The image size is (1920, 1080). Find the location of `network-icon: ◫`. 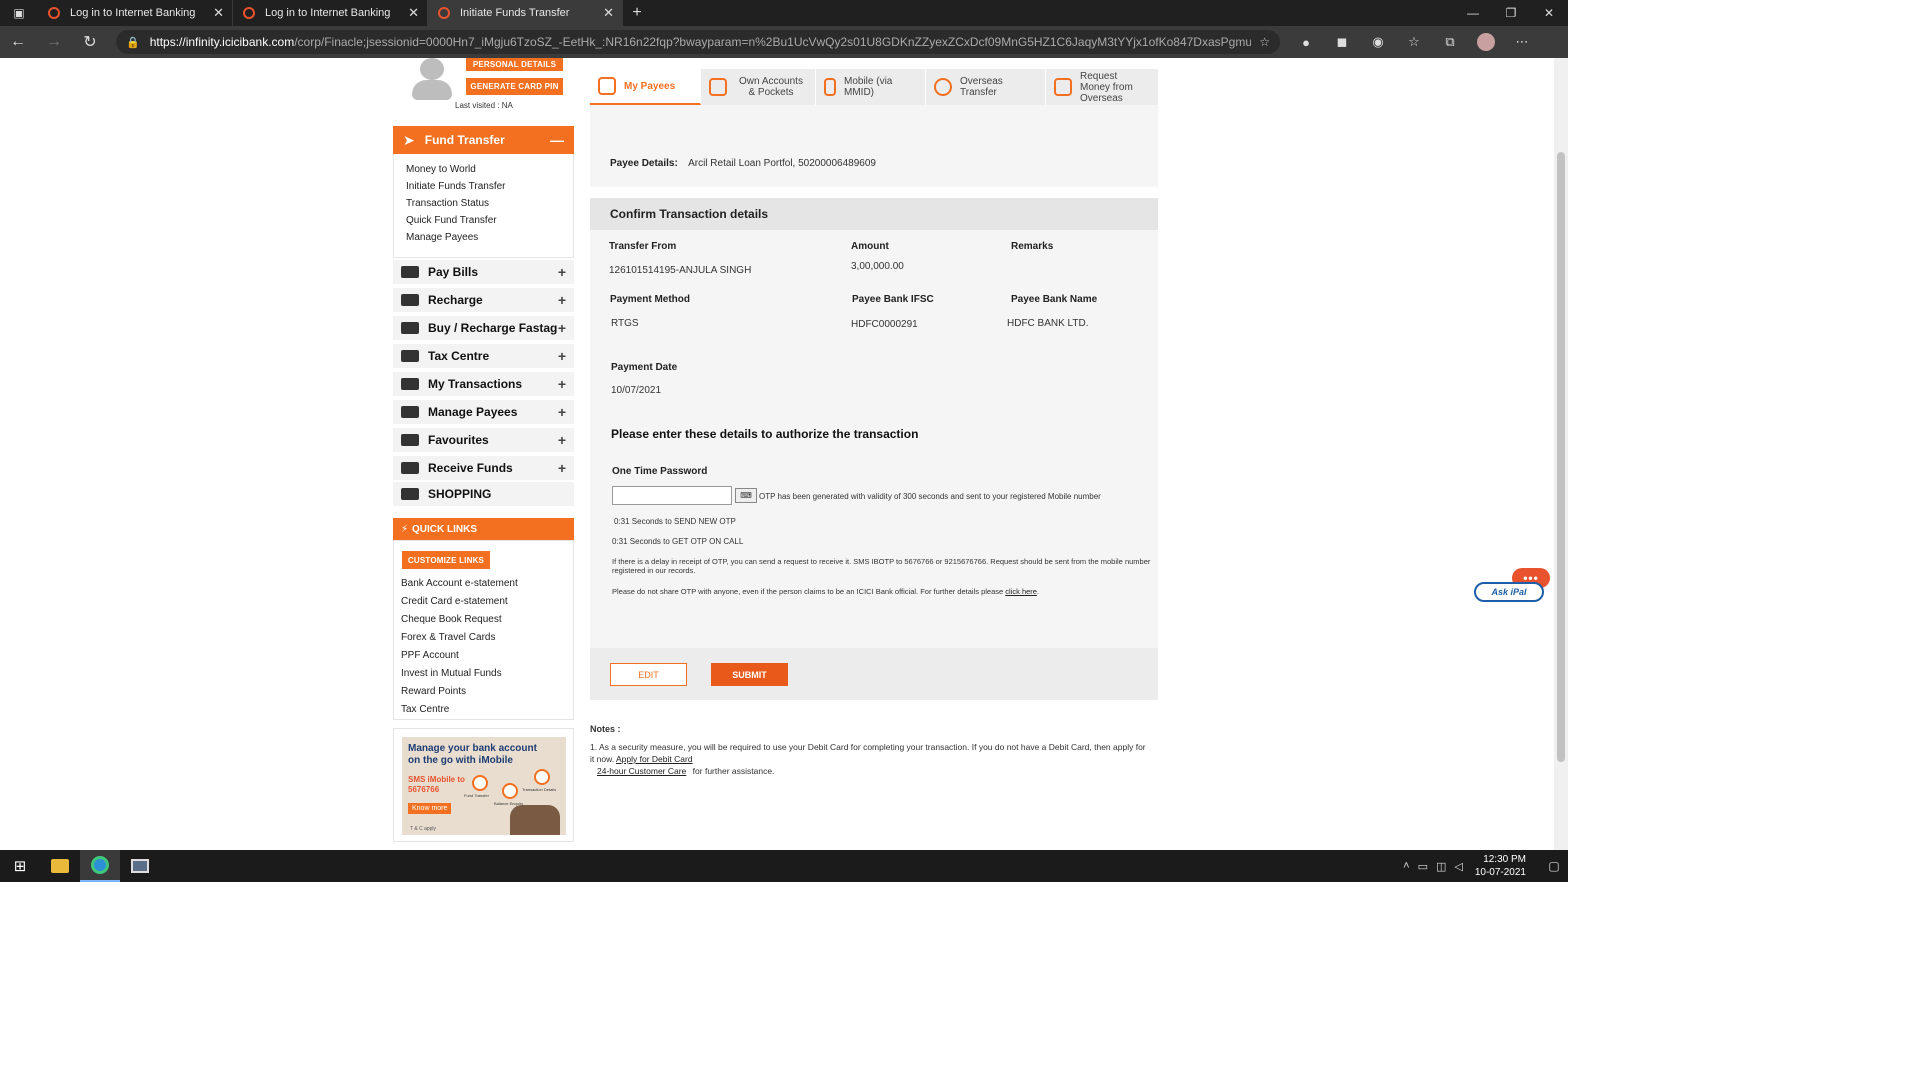

network-icon: ◫ is located at coordinates (1441, 866).